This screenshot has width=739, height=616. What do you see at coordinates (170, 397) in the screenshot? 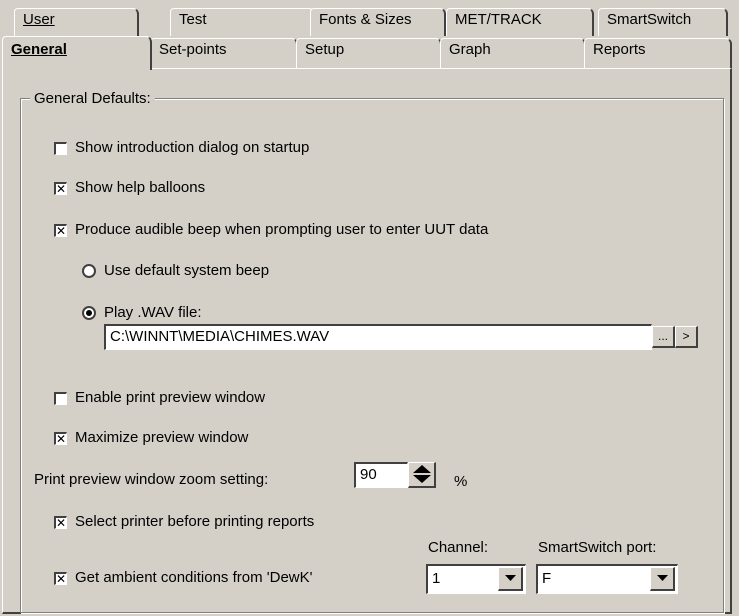
I see `checkbox-label: Enable print preview window` at bounding box center [170, 397].